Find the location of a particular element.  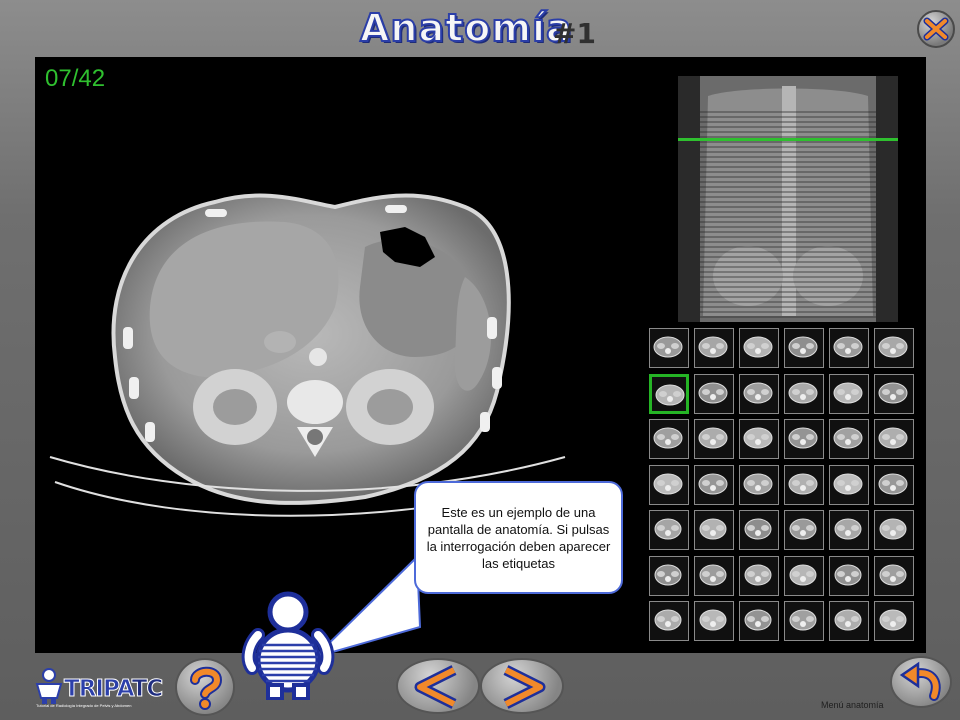

menu-label: Menú anatomía is located at coordinates (852, 705).